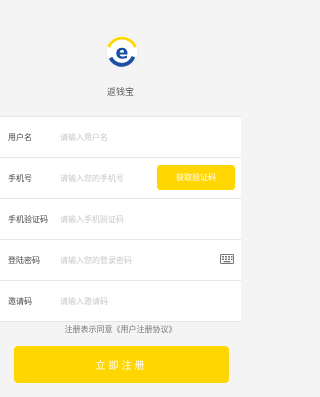  What do you see at coordinates (150, 301) in the screenshot?
I see `invite-input: 请输入邀请码` at bounding box center [150, 301].